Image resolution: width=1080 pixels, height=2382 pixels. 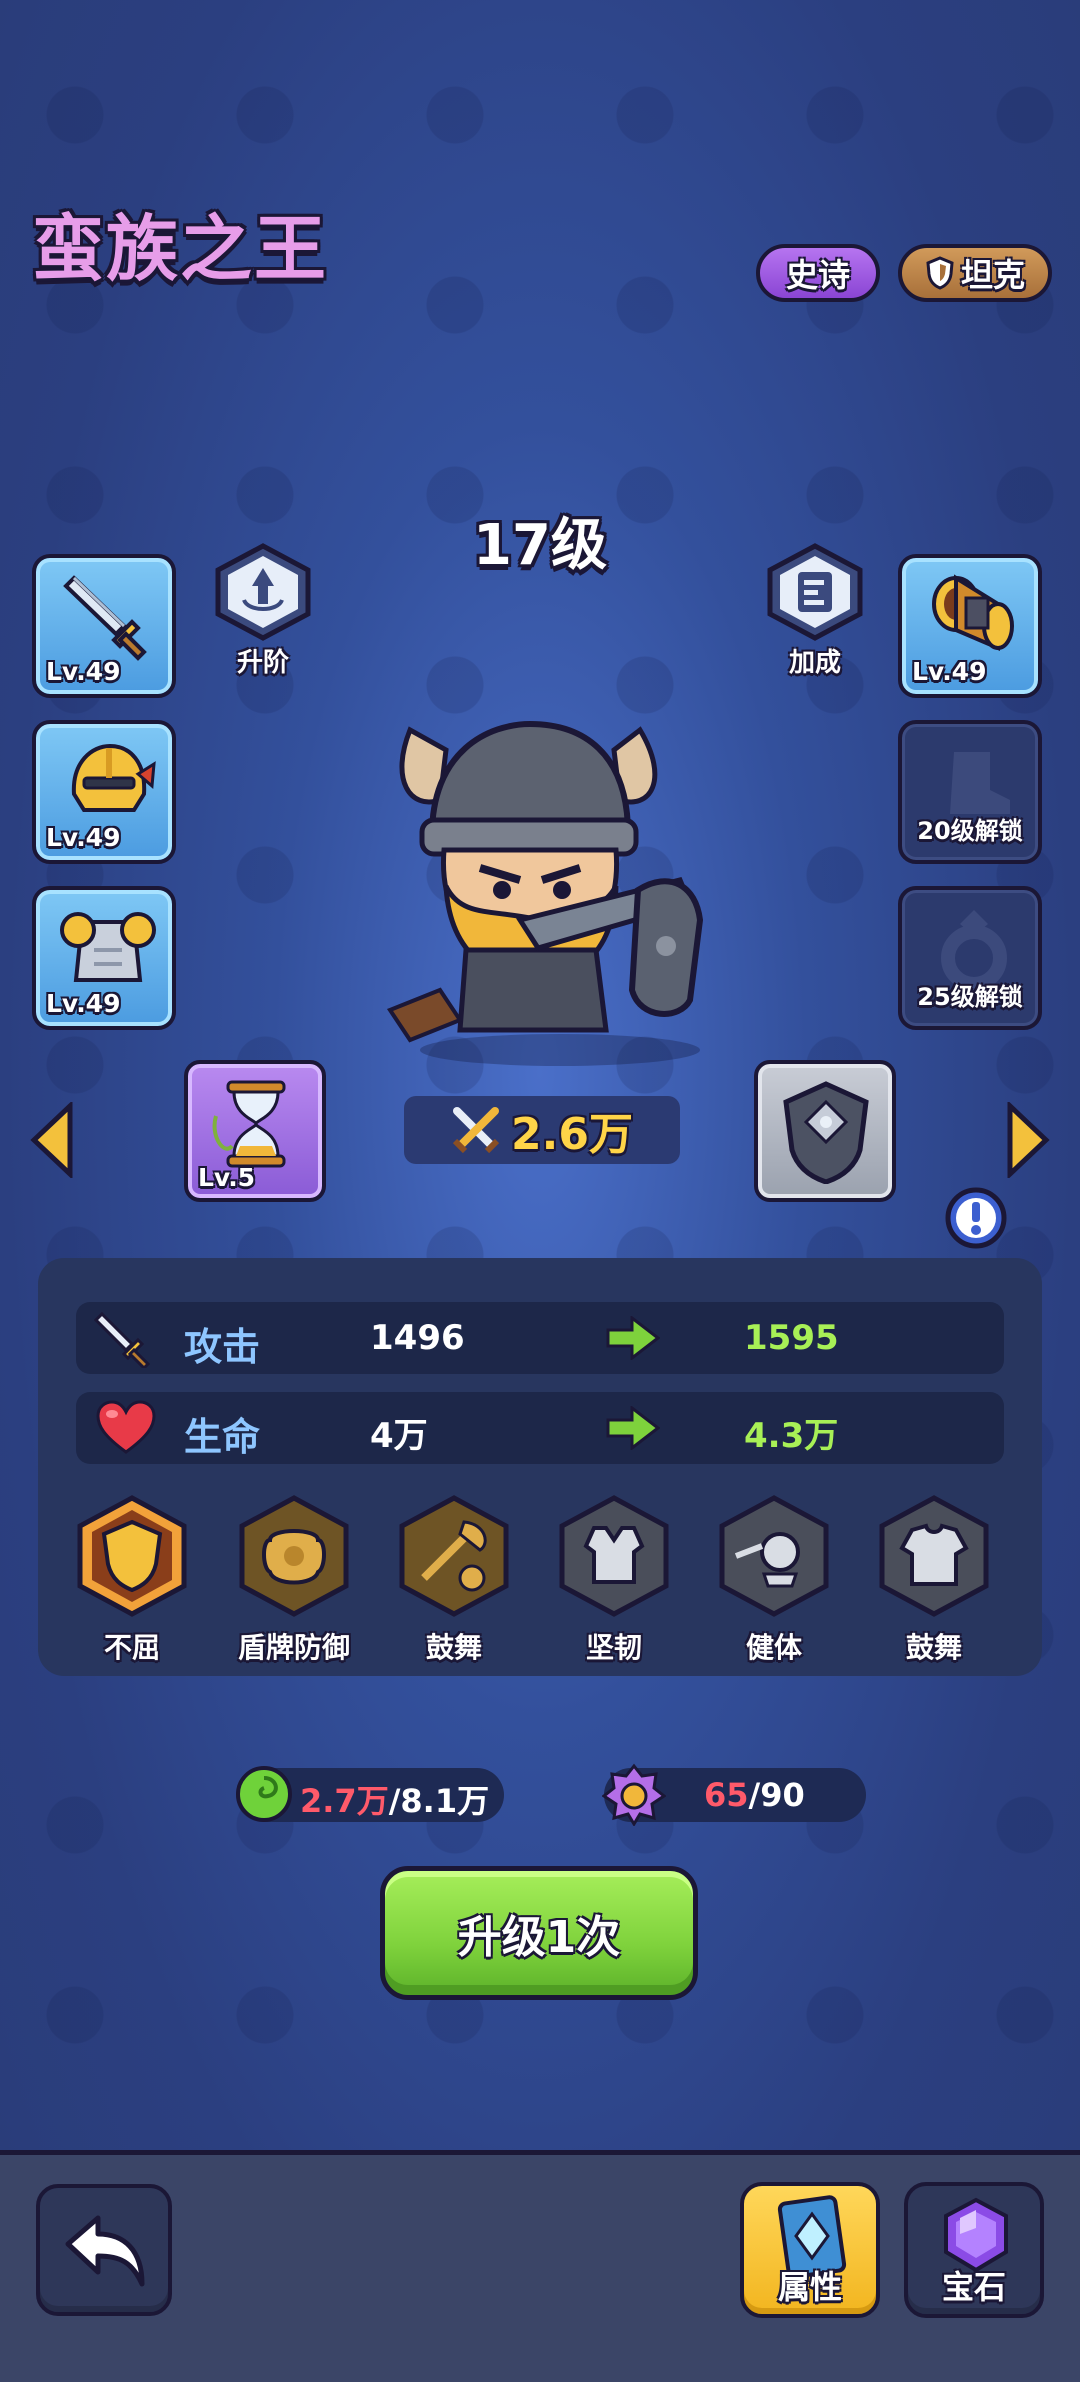 I want to click on back-button, so click(x=104, y=2250).